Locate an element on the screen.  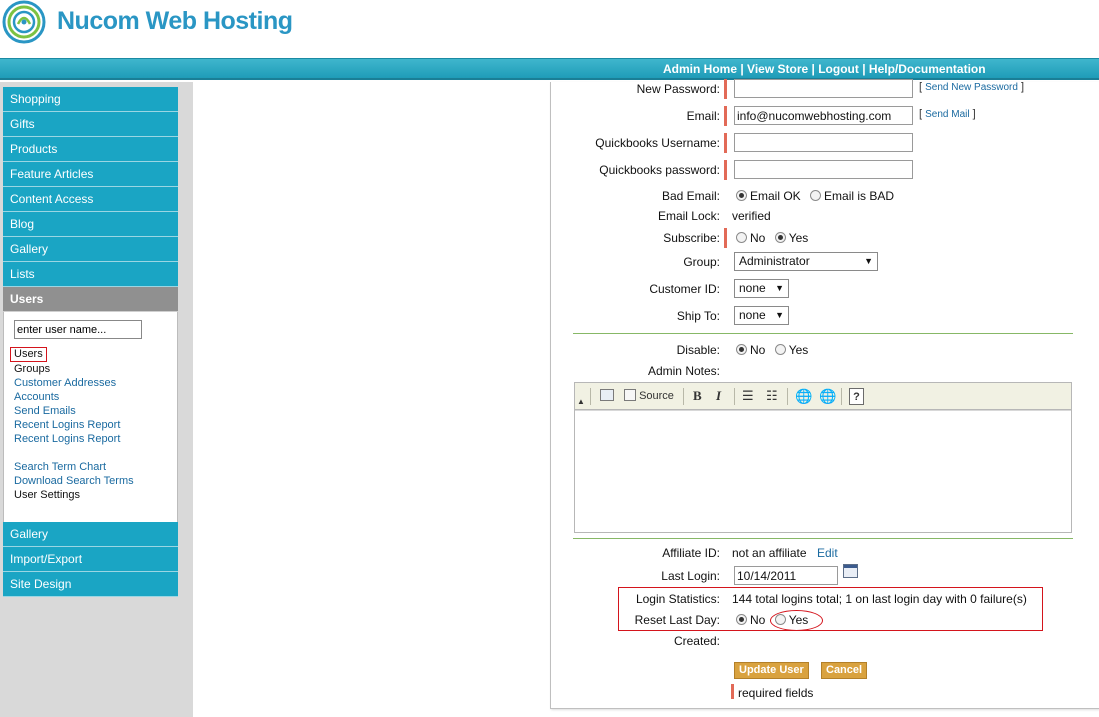
bad-email-radios: Email OK Email is BAD is located at coordinates (818, 196).